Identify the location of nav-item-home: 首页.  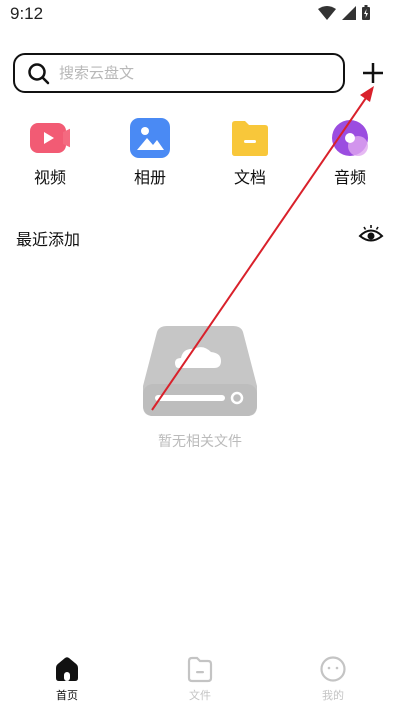
(67, 679).